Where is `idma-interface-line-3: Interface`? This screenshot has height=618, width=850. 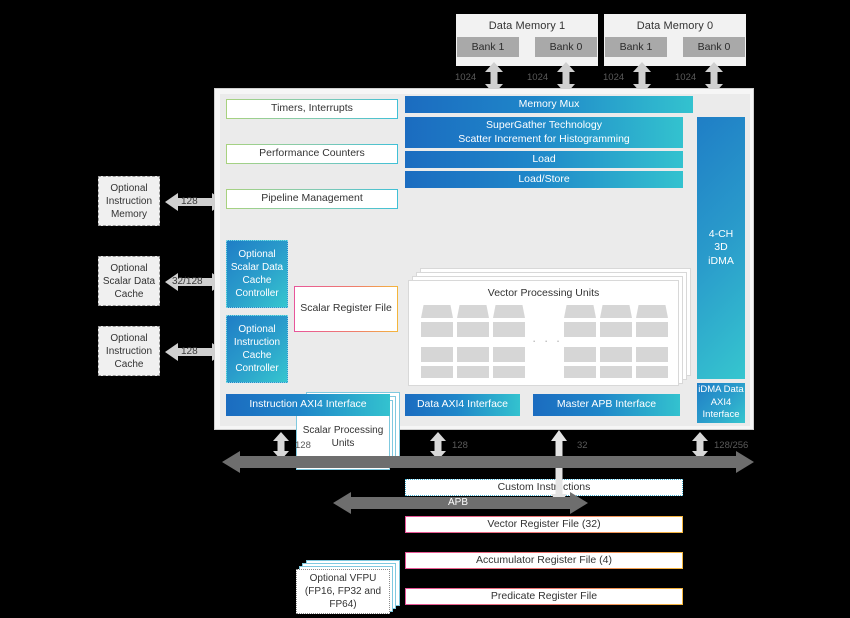 idma-interface-line-3: Interface is located at coordinates (721, 415).